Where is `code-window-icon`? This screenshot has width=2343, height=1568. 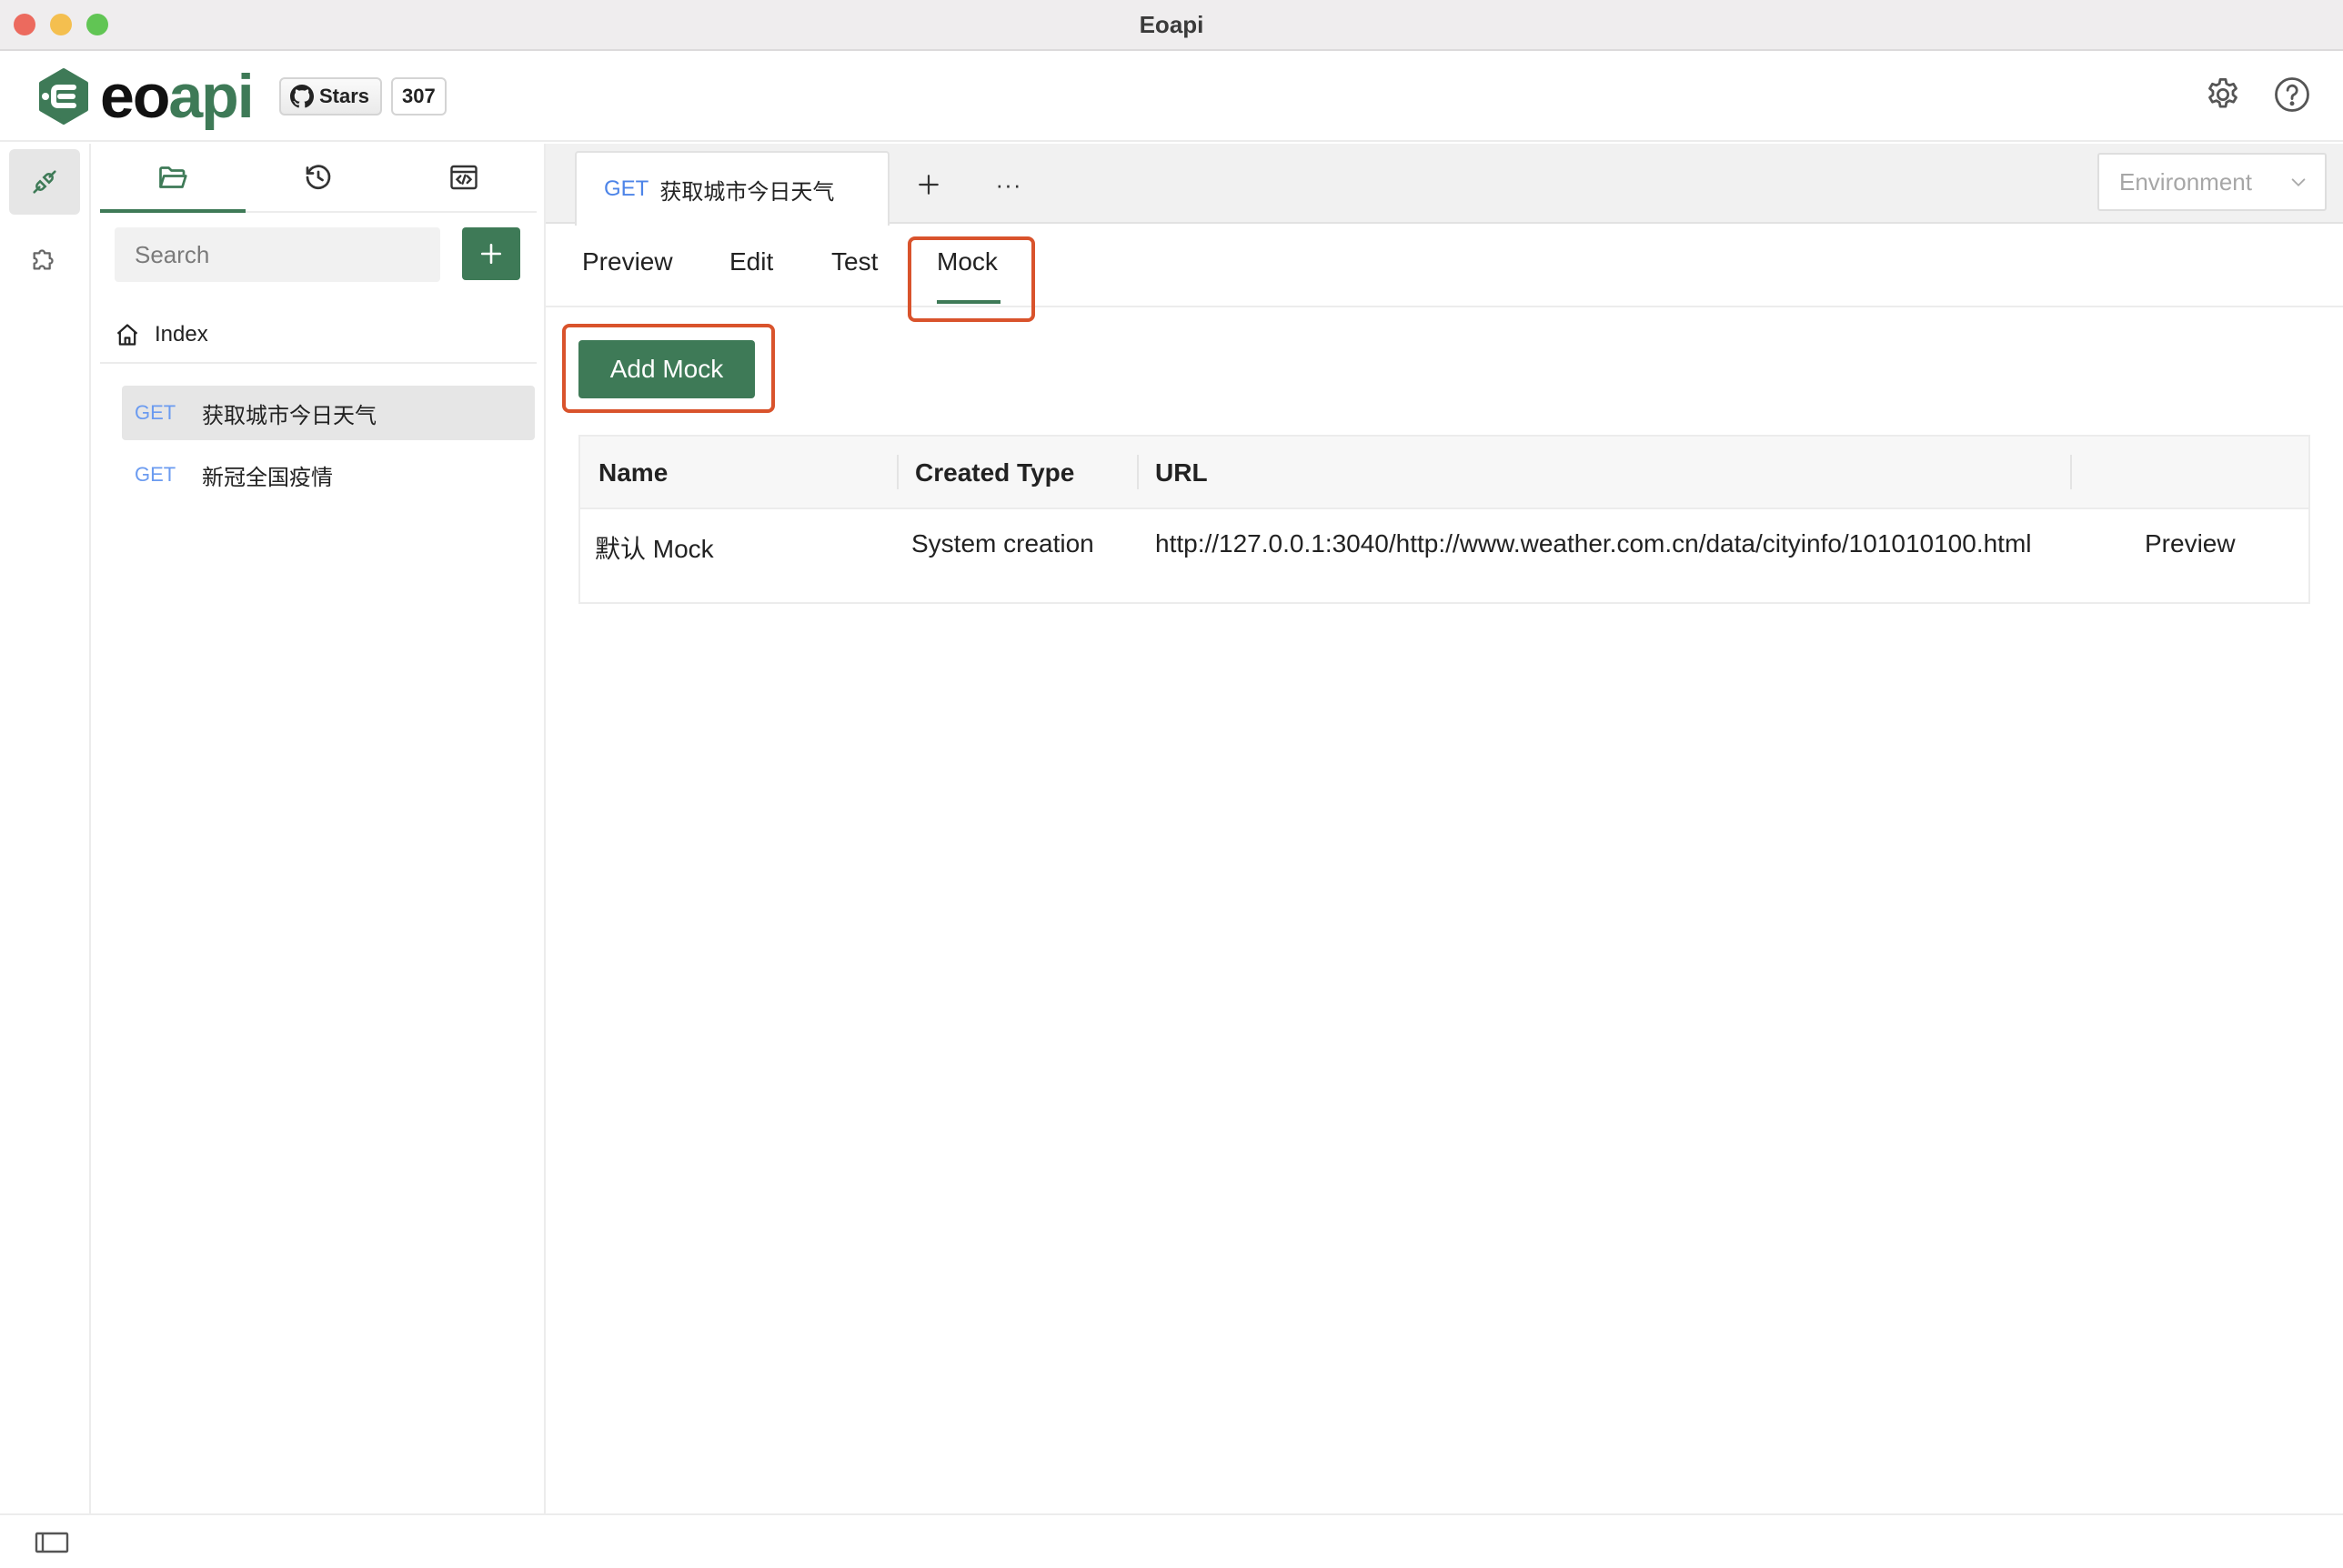 code-window-icon is located at coordinates (463, 177).